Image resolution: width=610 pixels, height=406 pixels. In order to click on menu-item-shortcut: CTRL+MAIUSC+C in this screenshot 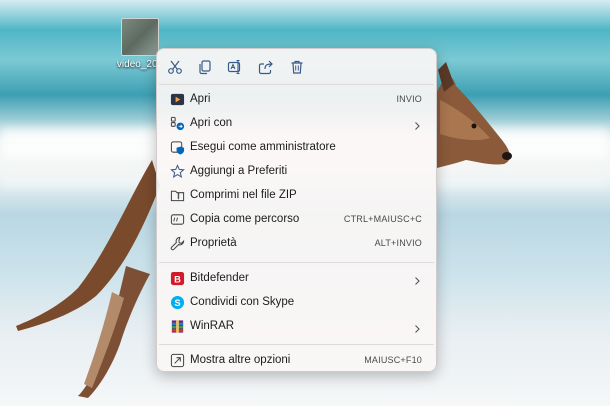, I will do `click(382, 219)`.